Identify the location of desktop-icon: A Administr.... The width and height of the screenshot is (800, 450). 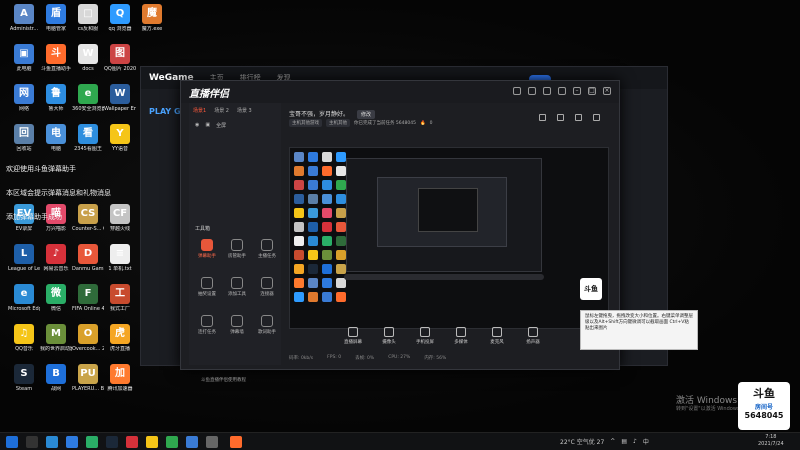
(24, 18).